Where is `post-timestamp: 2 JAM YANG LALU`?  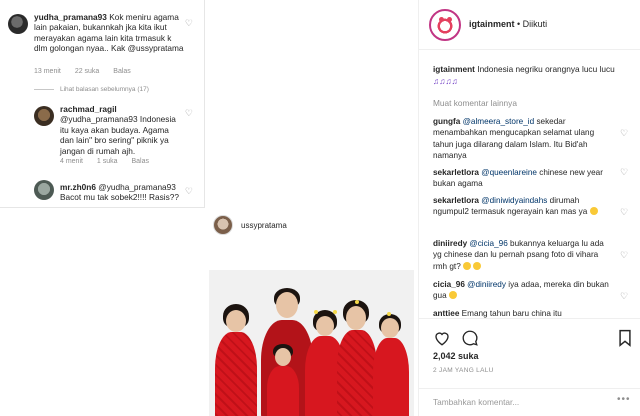
post-timestamp: 2 JAM YANG LALU is located at coordinates (463, 370).